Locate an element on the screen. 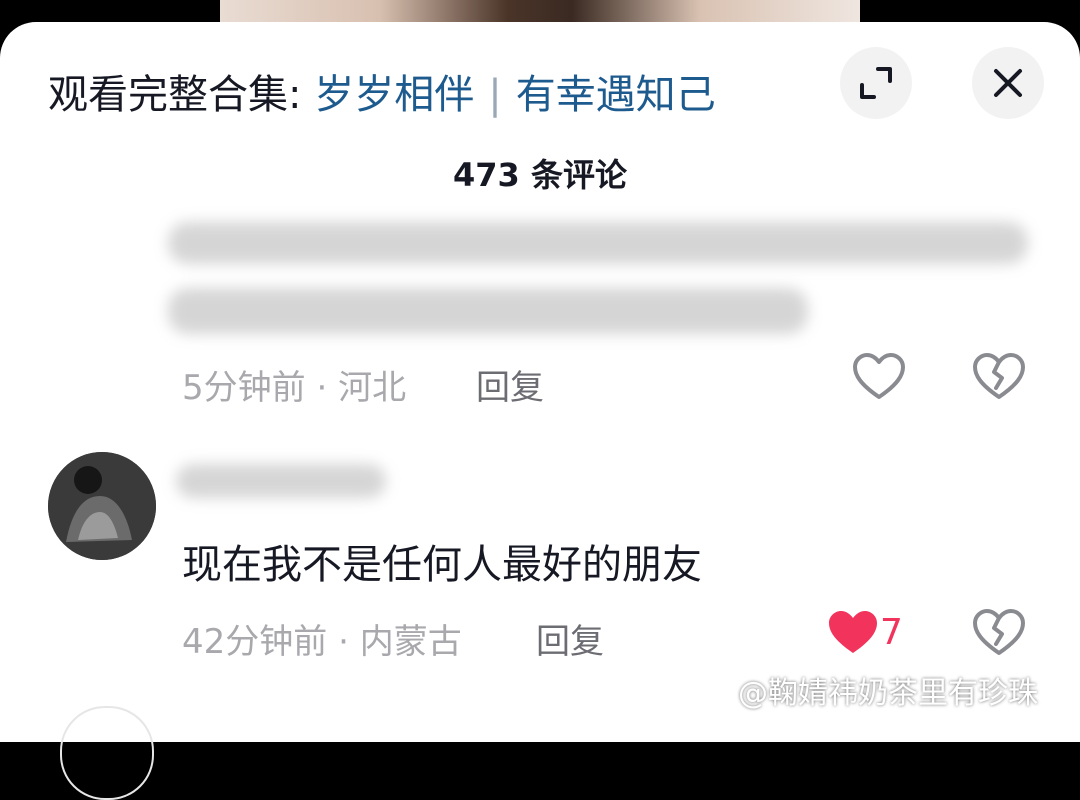 The height and width of the screenshot is (800, 1080). close-button is located at coordinates (1008, 83).